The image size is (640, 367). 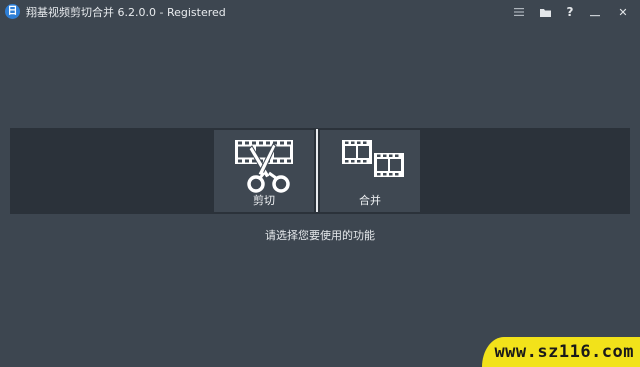 What do you see at coordinates (126, 12) in the screenshot?
I see `window-title: 翔基视频剪切合并 6.2.0.0 - Registered` at bounding box center [126, 12].